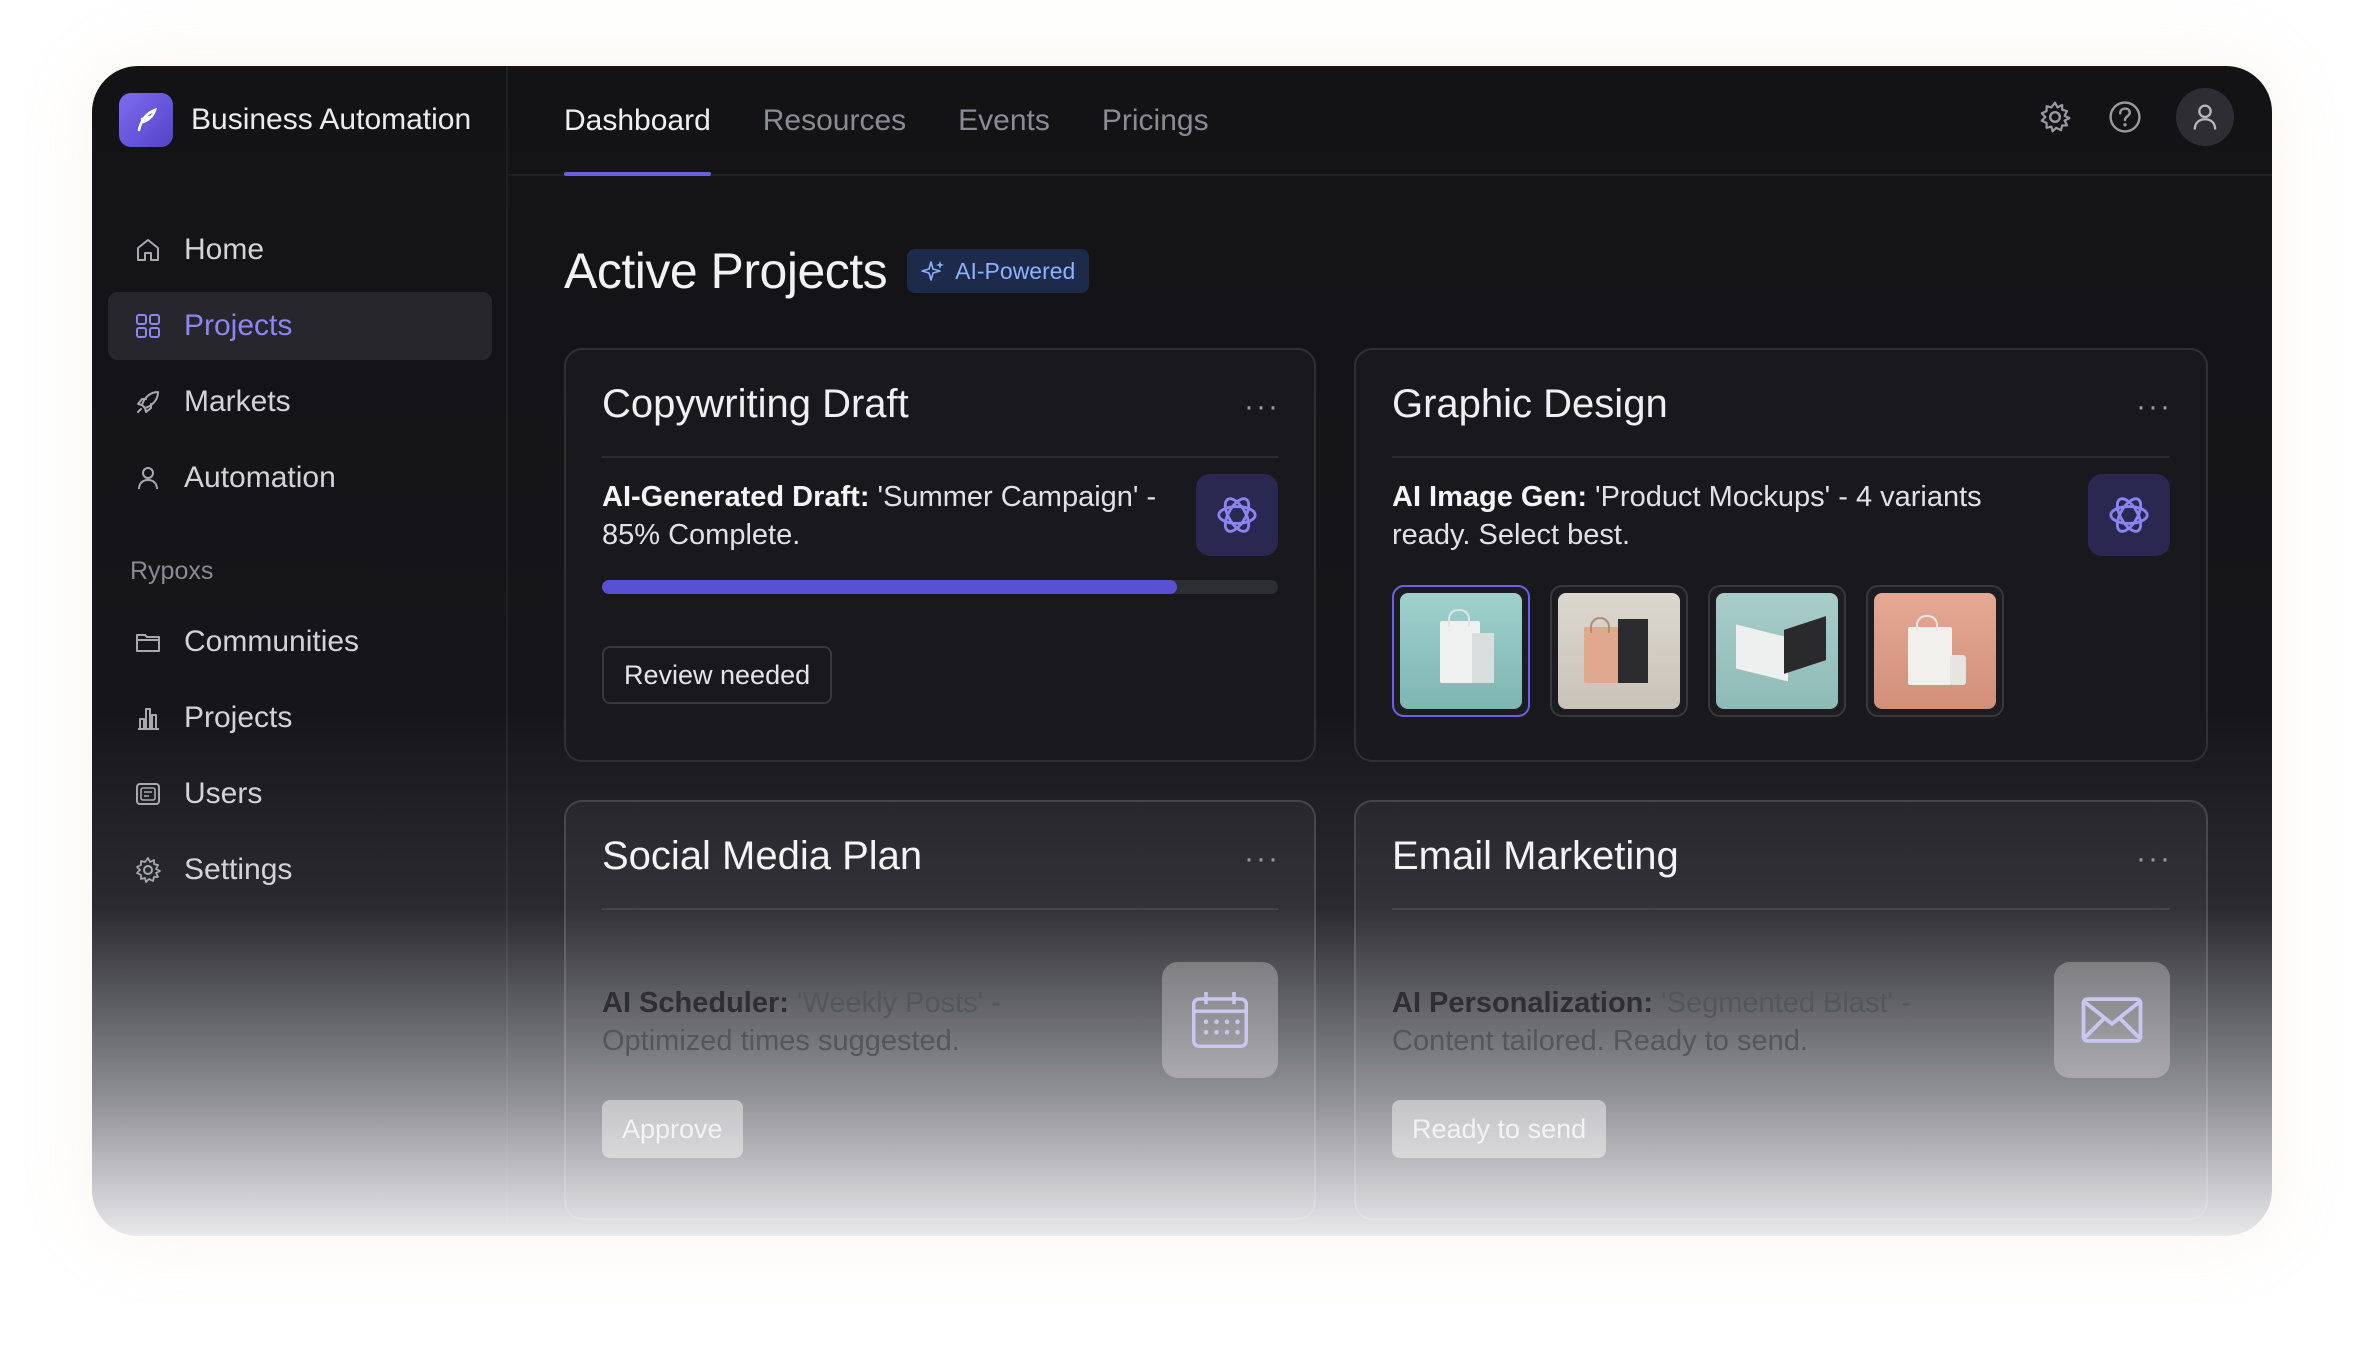 This screenshot has height=1346, width=2360. I want to click on badge-label: AI-Powered, so click(1015, 270).